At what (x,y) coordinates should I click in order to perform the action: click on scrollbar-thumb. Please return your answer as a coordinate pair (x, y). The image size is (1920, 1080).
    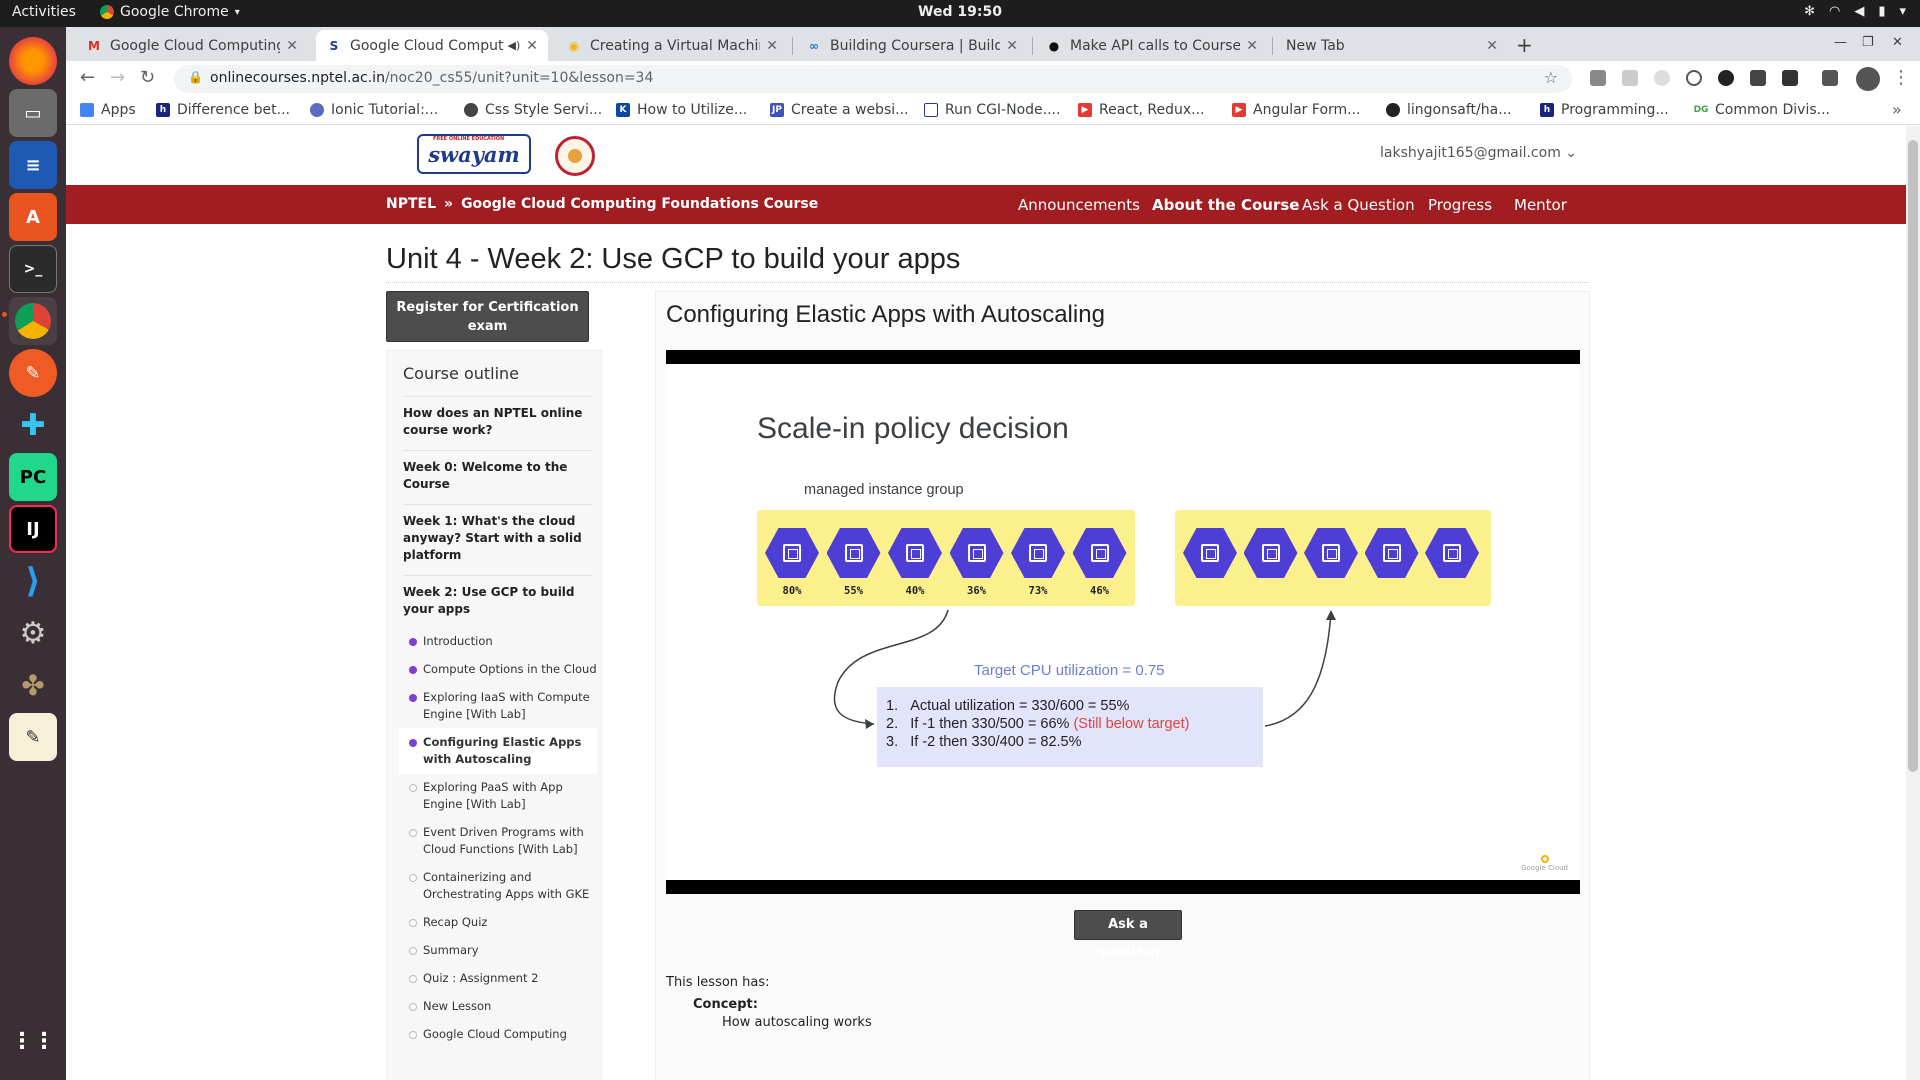
    Looking at the image, I should click on (1913, 456).